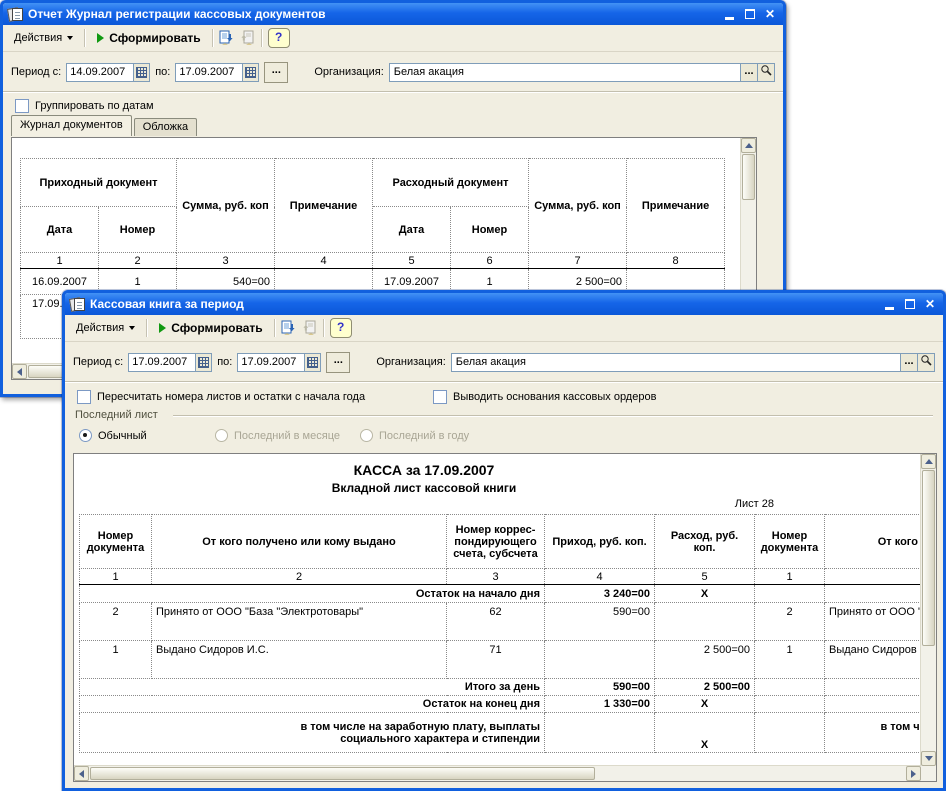 The image size is (946, 791). Describe the element at coordinates (504, 382) in the screenshot. I see `separator-line` at that location.